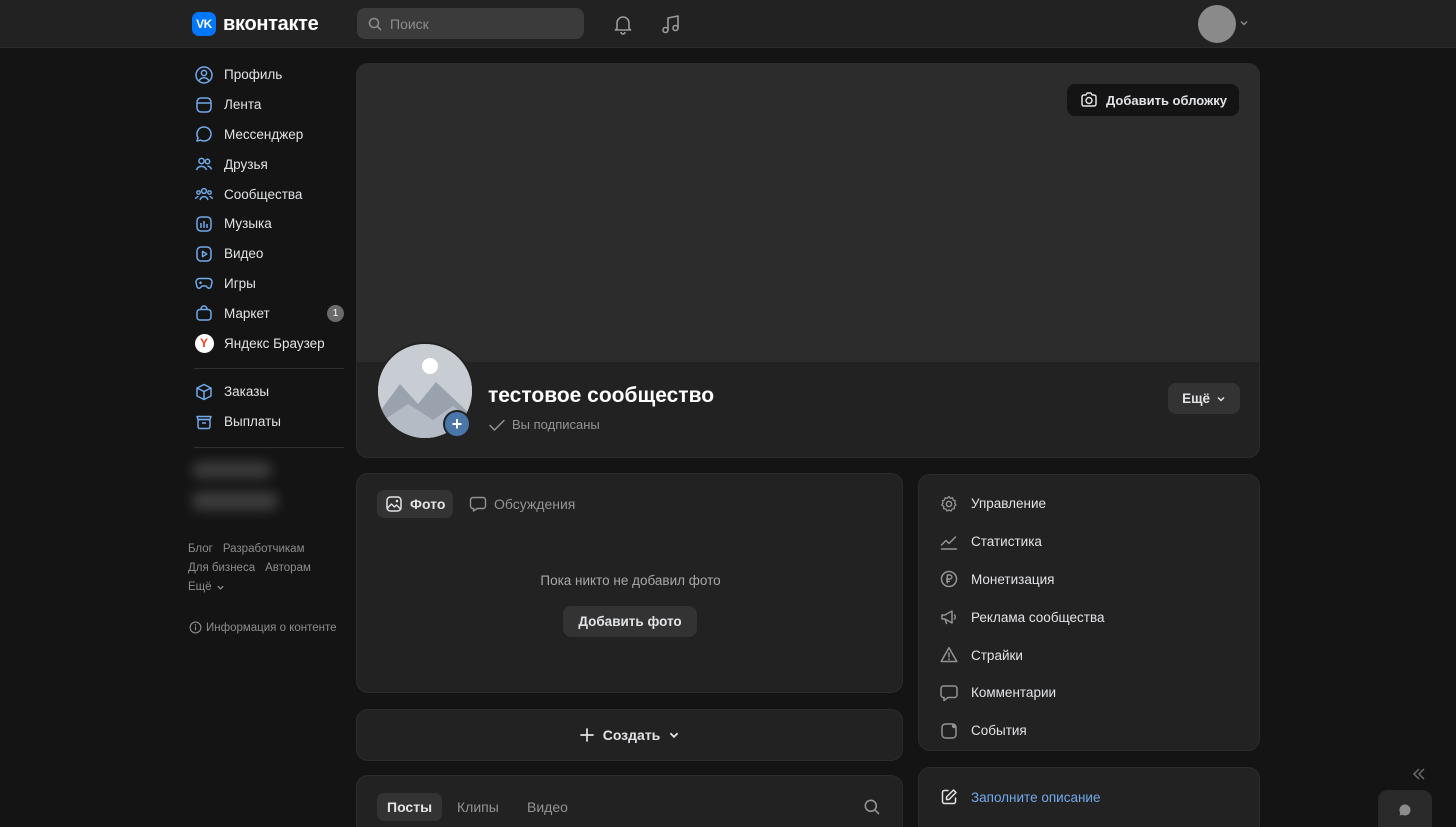 The width and height of the screenshot is (1456, 827). What do you see at coordinates (1089, 580) in the screenshot?
I see `manage-item-monetization: Монетизация` at bounding box center [1089, 580].